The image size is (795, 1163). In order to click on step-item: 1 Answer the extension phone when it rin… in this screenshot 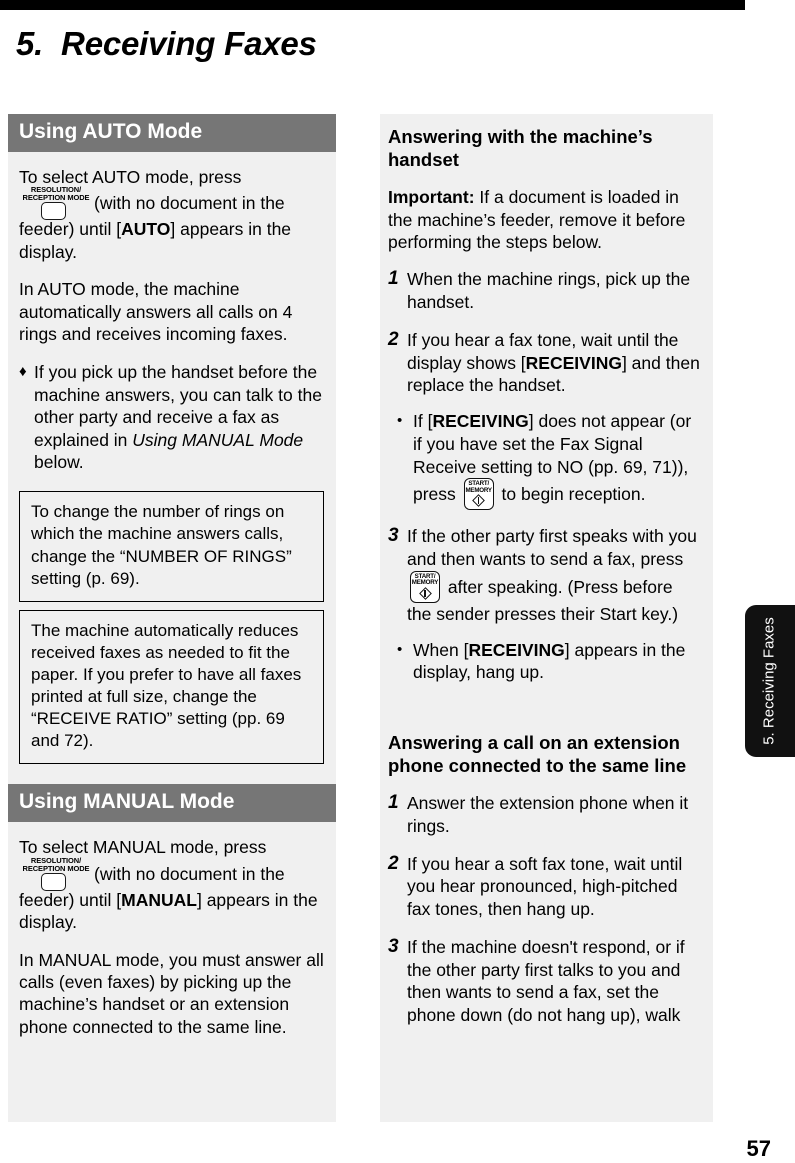, I will do `click(544, 815)`.